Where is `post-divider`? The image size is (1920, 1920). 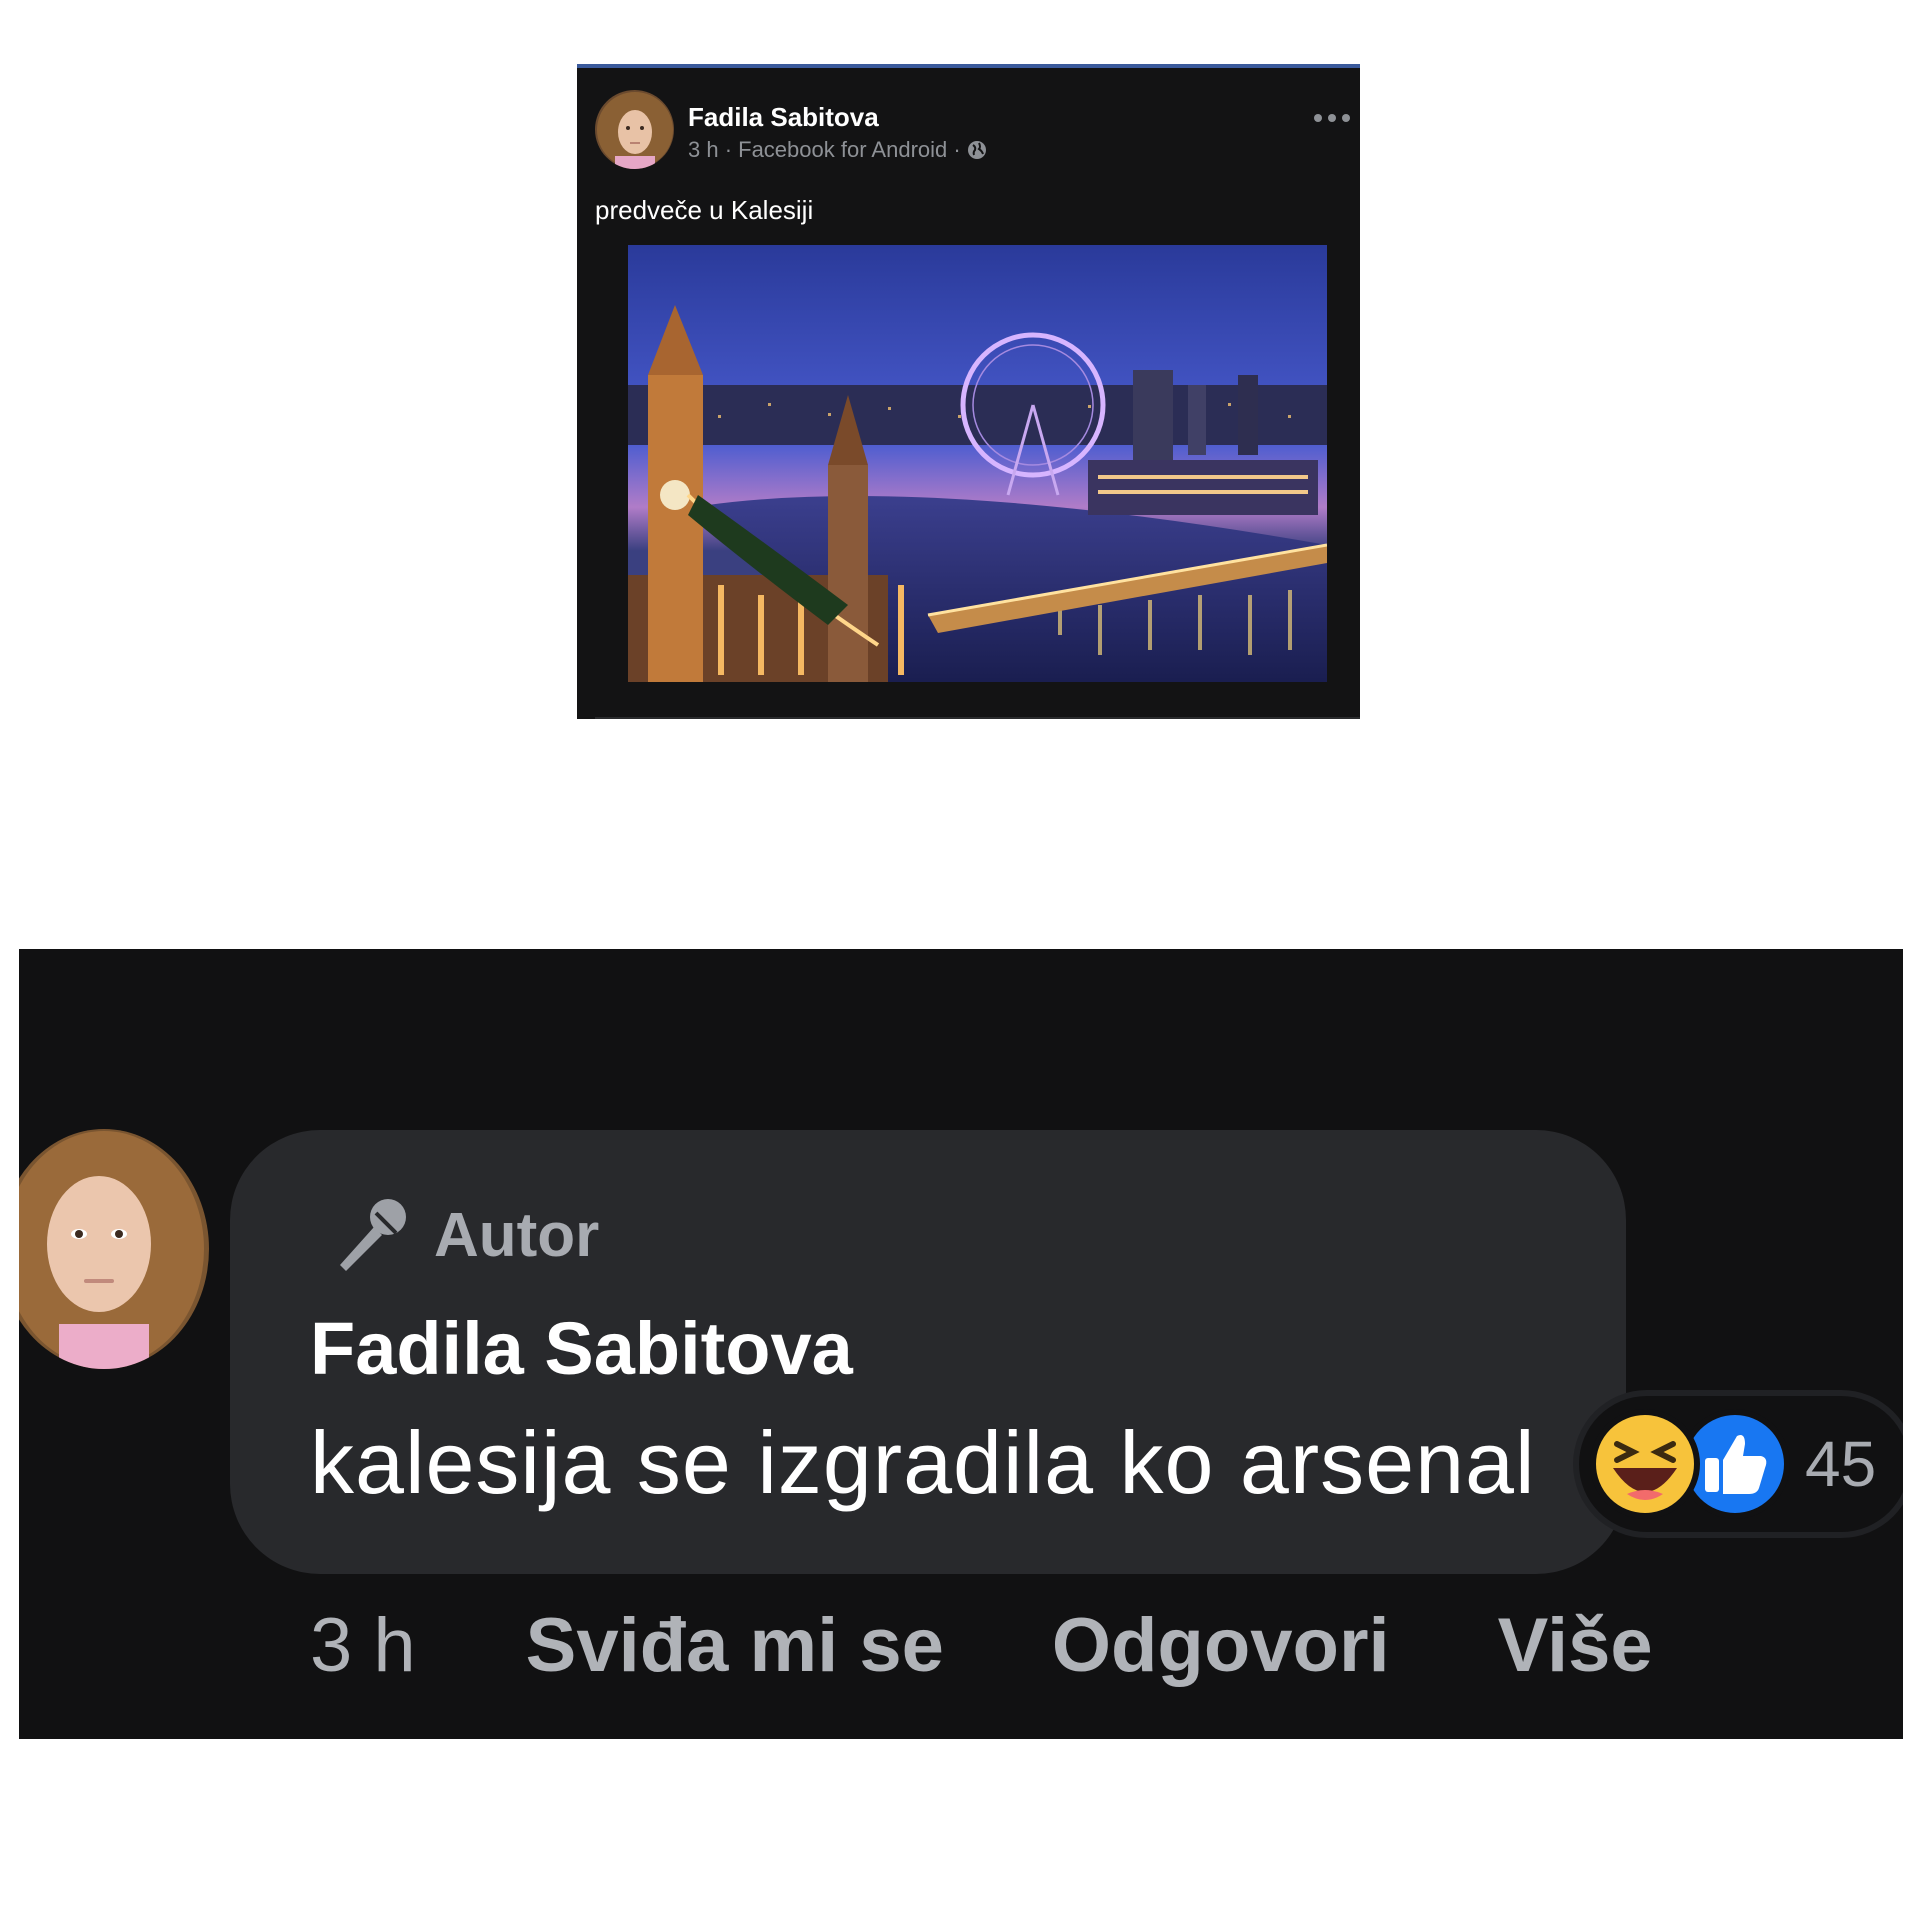
post-divider is located at coordinates (977, 718).